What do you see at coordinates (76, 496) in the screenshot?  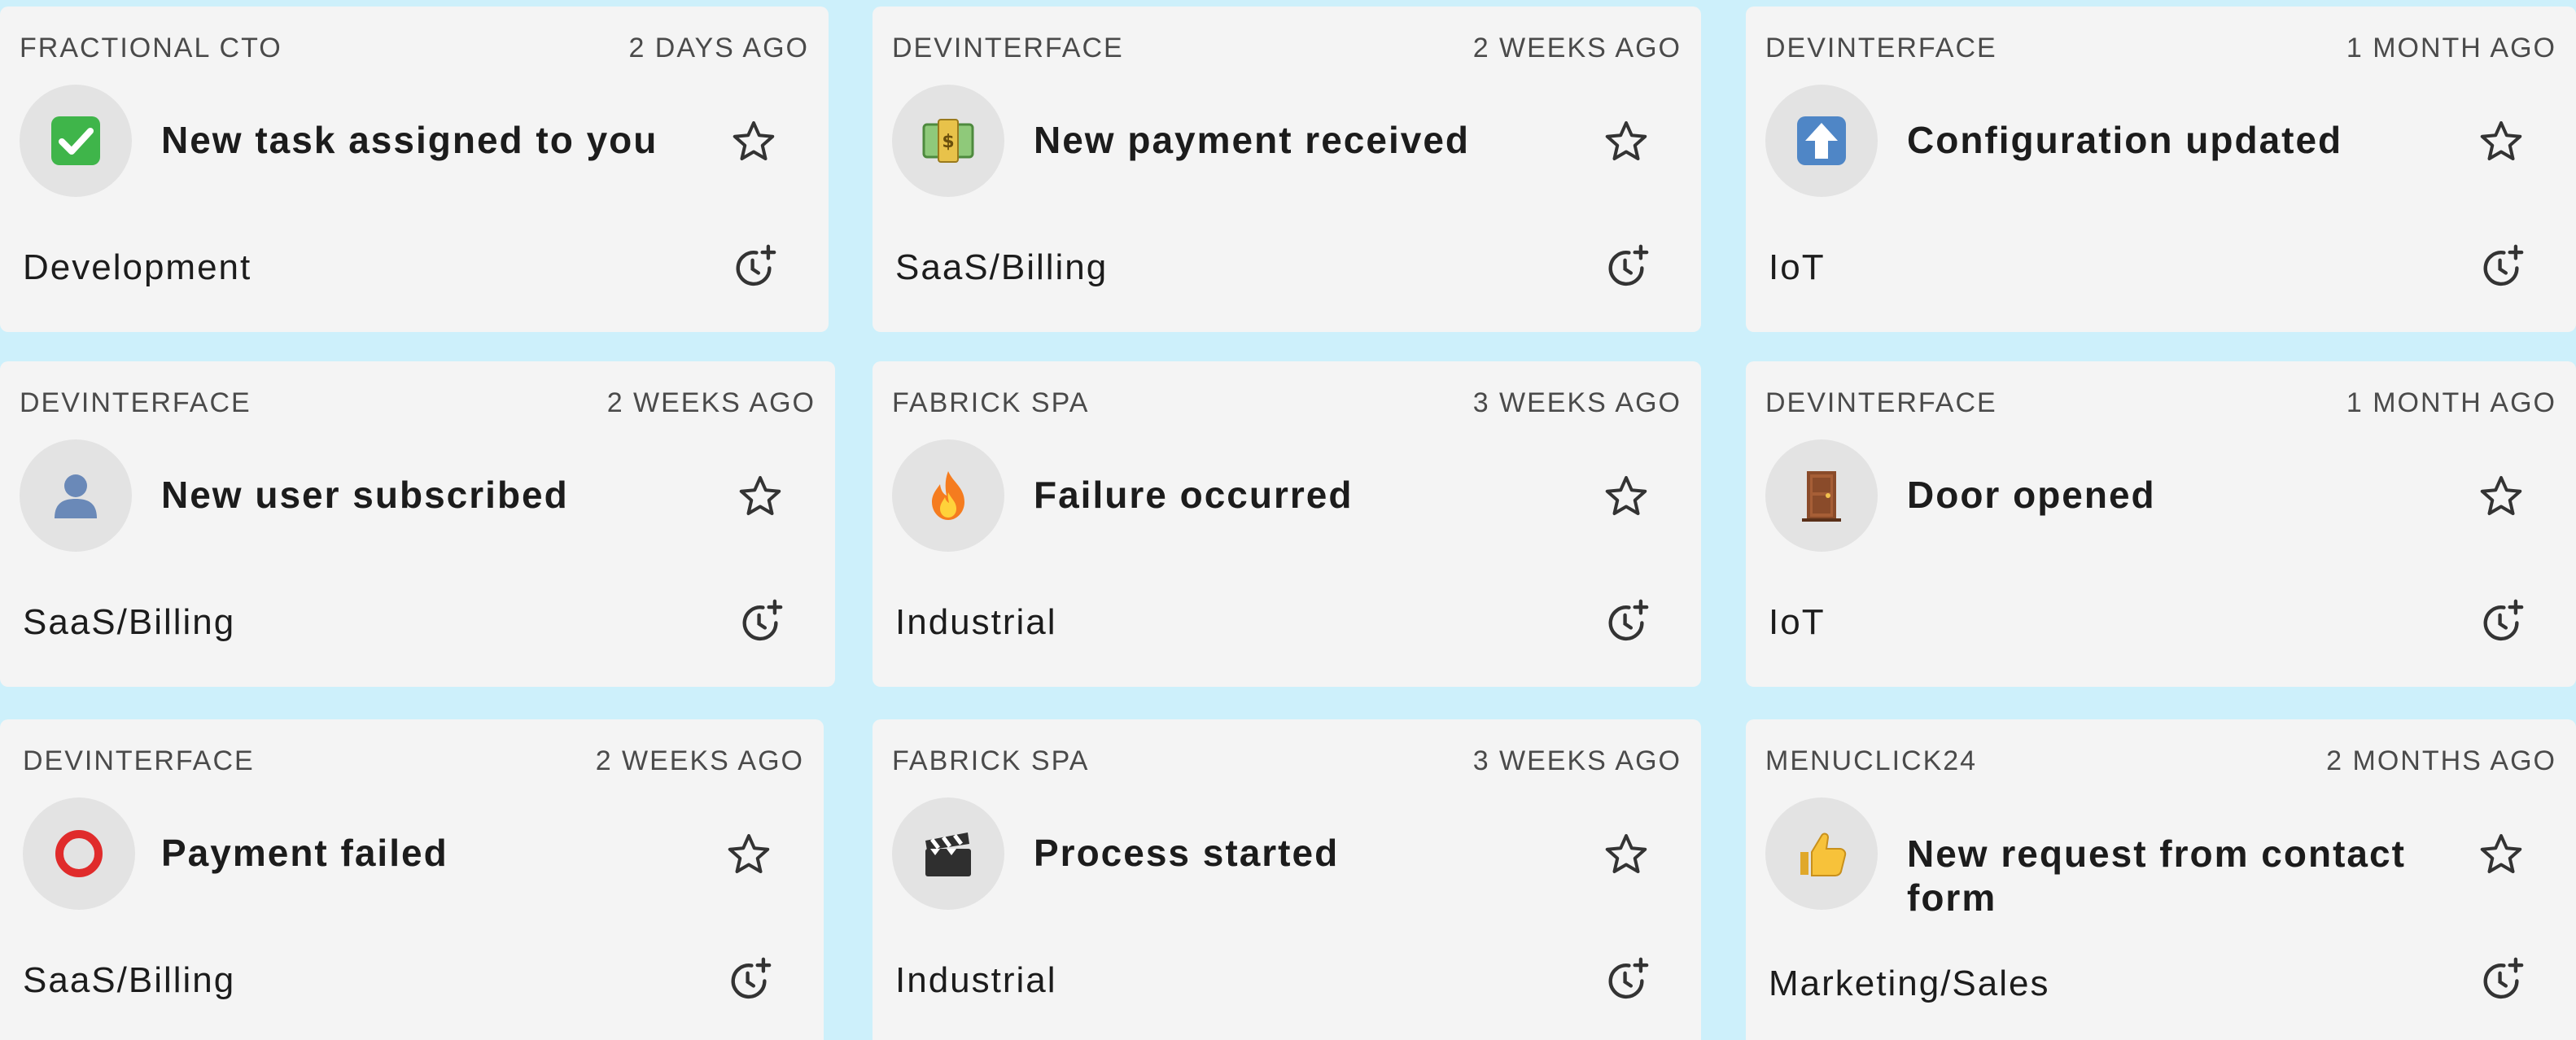 I see `user-silhouette-icon` at bounding box center [76, 496].